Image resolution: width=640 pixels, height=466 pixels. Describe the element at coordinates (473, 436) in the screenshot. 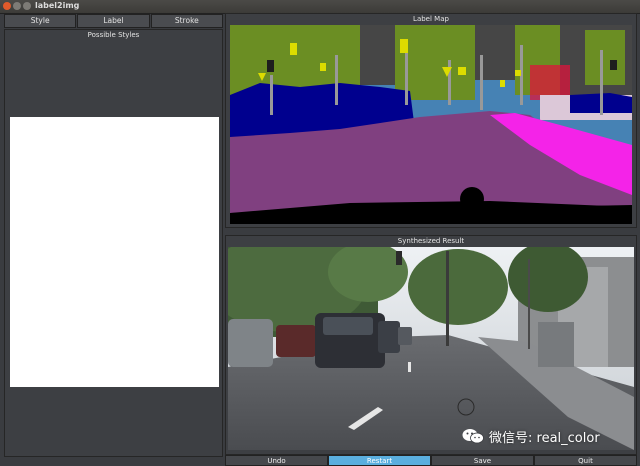

I see `wechat-icon` at that location.